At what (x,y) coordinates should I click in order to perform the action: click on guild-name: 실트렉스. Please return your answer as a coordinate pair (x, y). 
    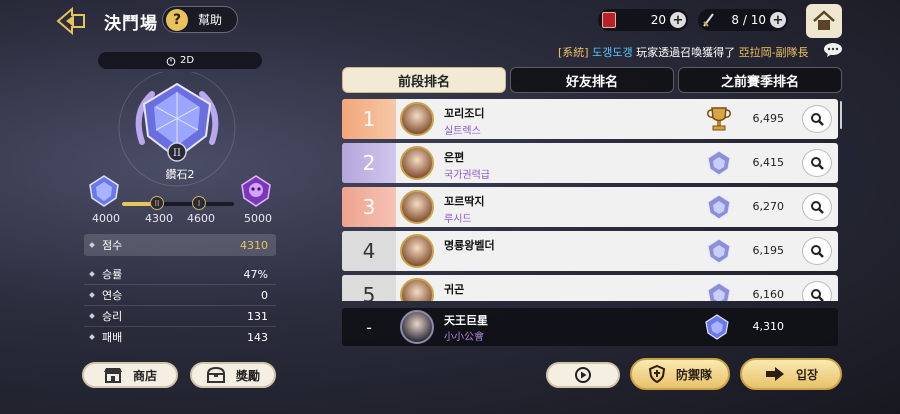
    Looking at the image, I should click on (462, 131).